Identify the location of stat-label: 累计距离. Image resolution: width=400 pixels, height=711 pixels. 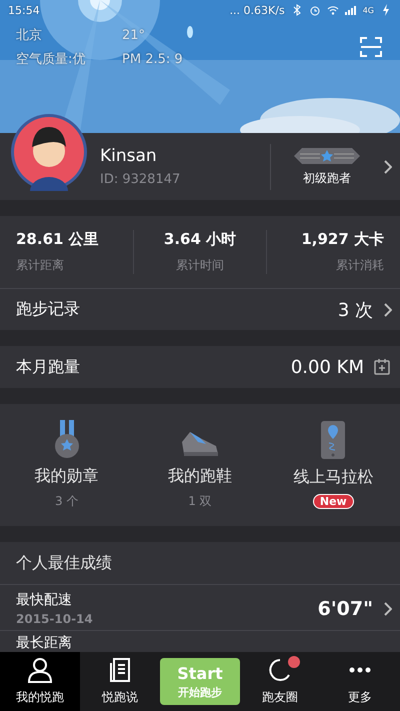
(40, 265).